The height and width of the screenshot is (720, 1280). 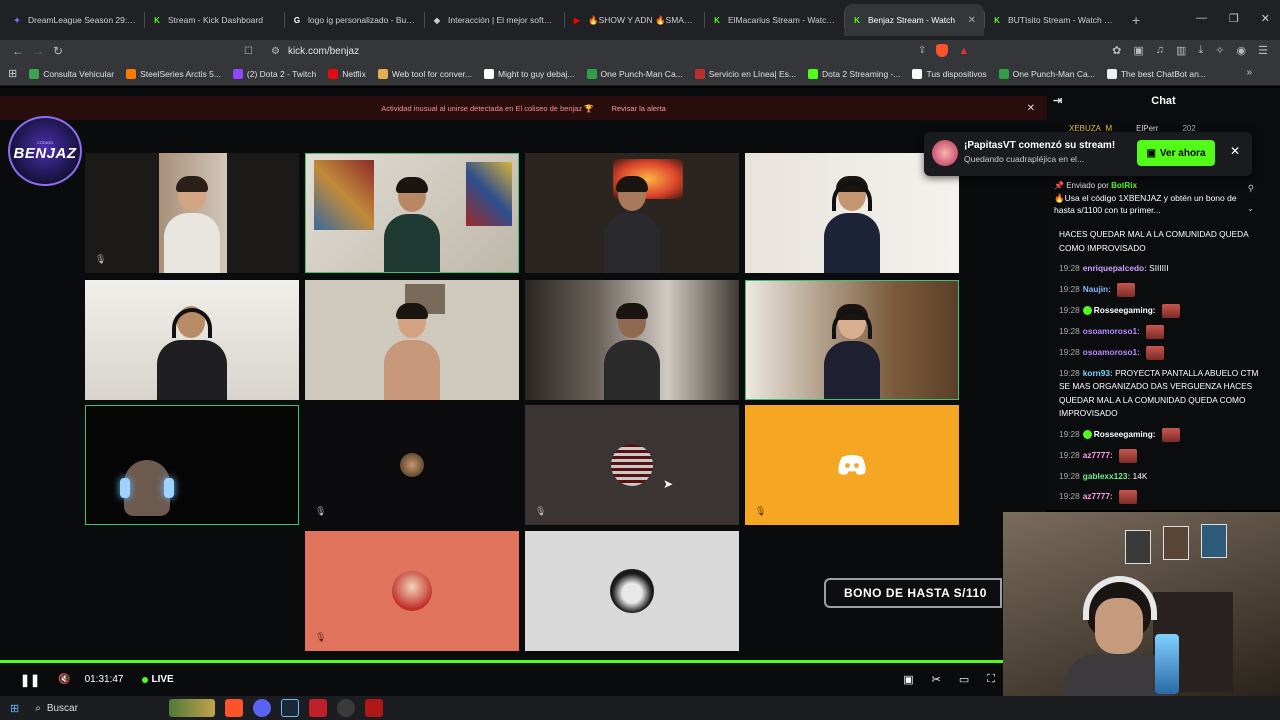 I want to click on chat-message: 19:28 Naujin:, so click(x=1165, y=289).